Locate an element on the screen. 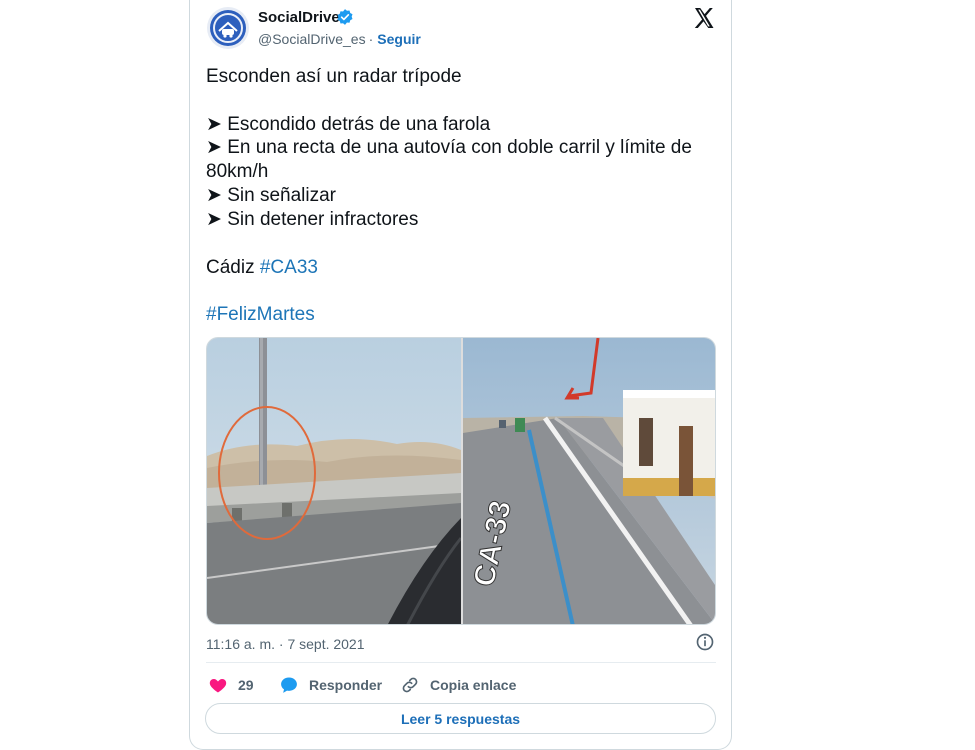  verified-badge-icon is located at coordinates (345, 17).